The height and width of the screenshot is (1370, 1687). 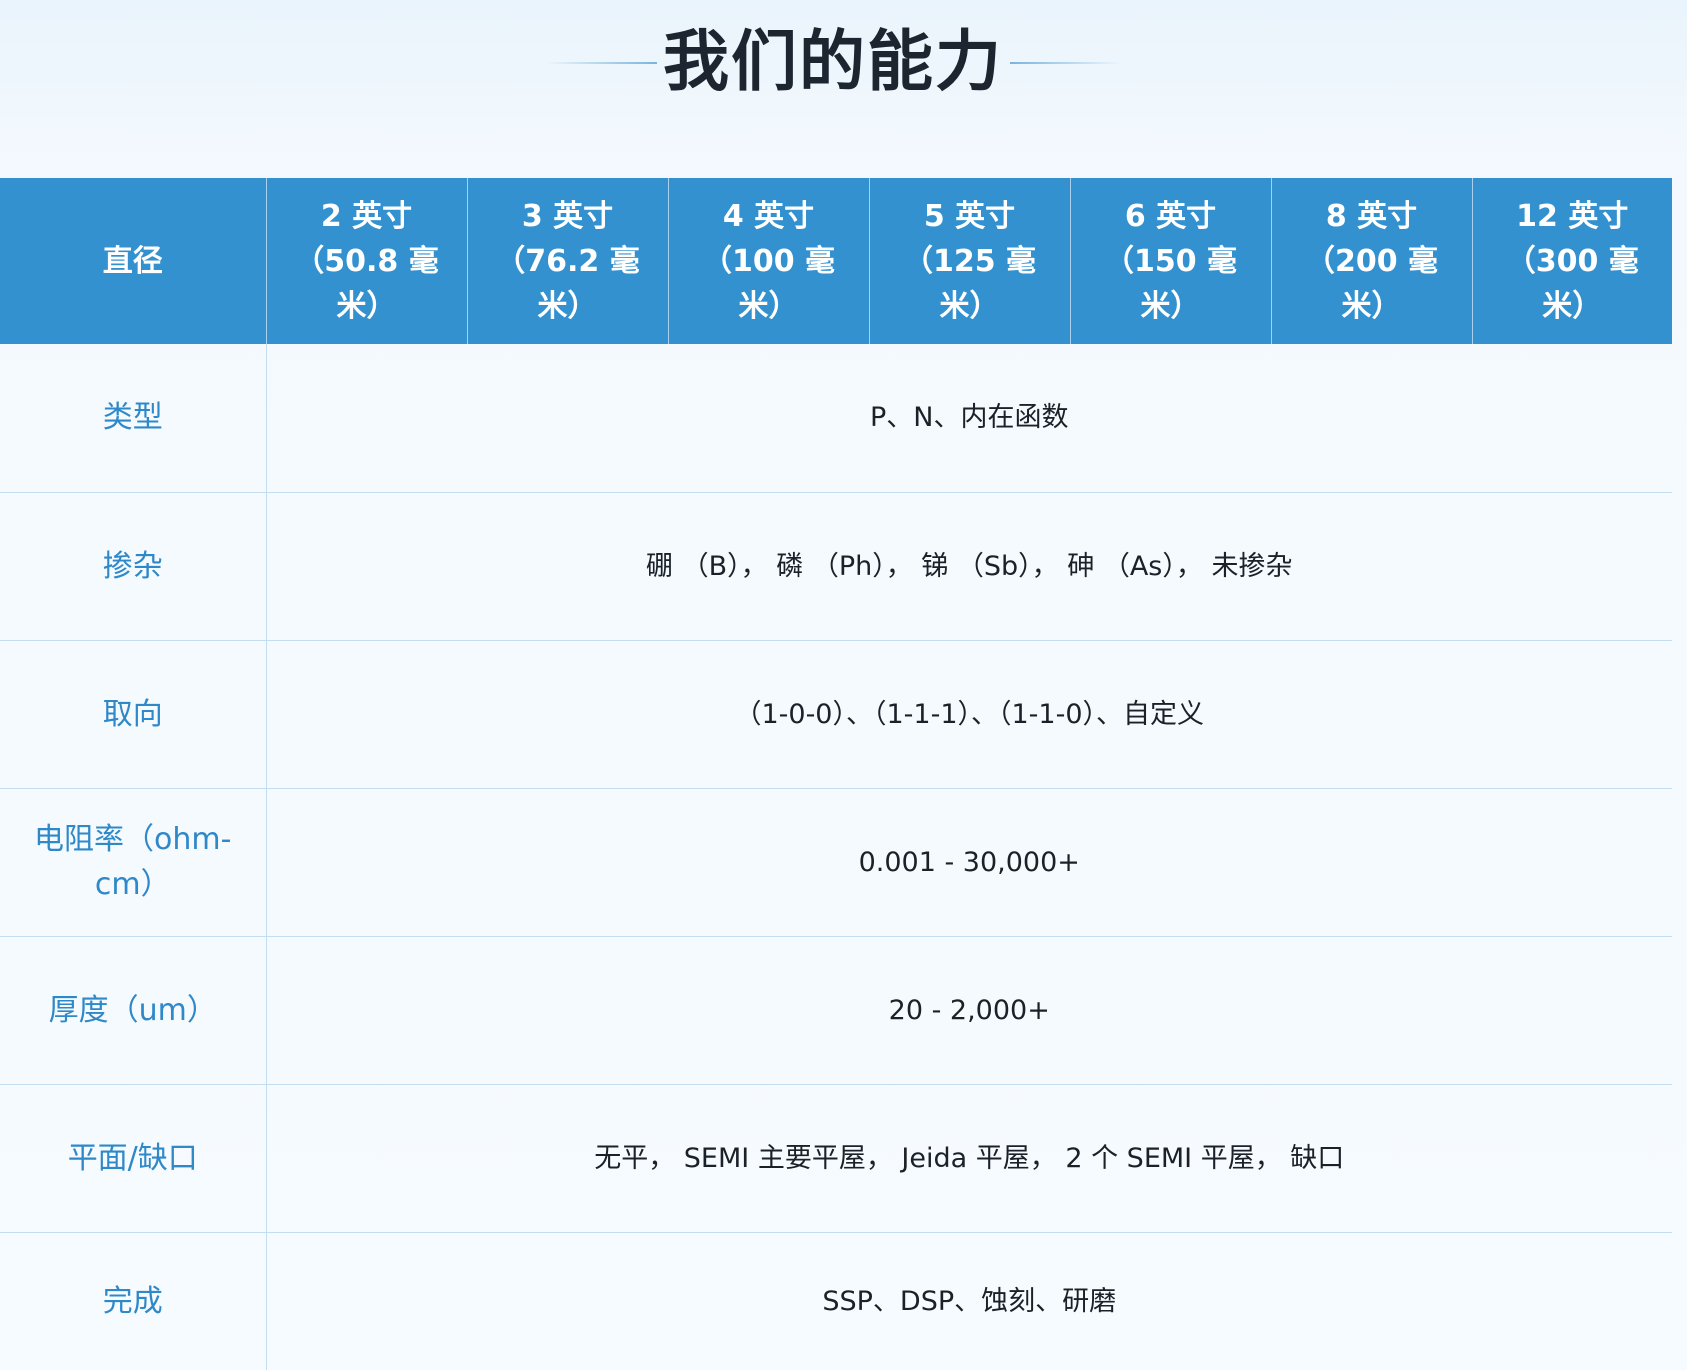 What do you see at coordinates (836, 418) in the screenshot?
I see `table-row: 类型 P、N、内在函数` at bounding box center [836, 418].